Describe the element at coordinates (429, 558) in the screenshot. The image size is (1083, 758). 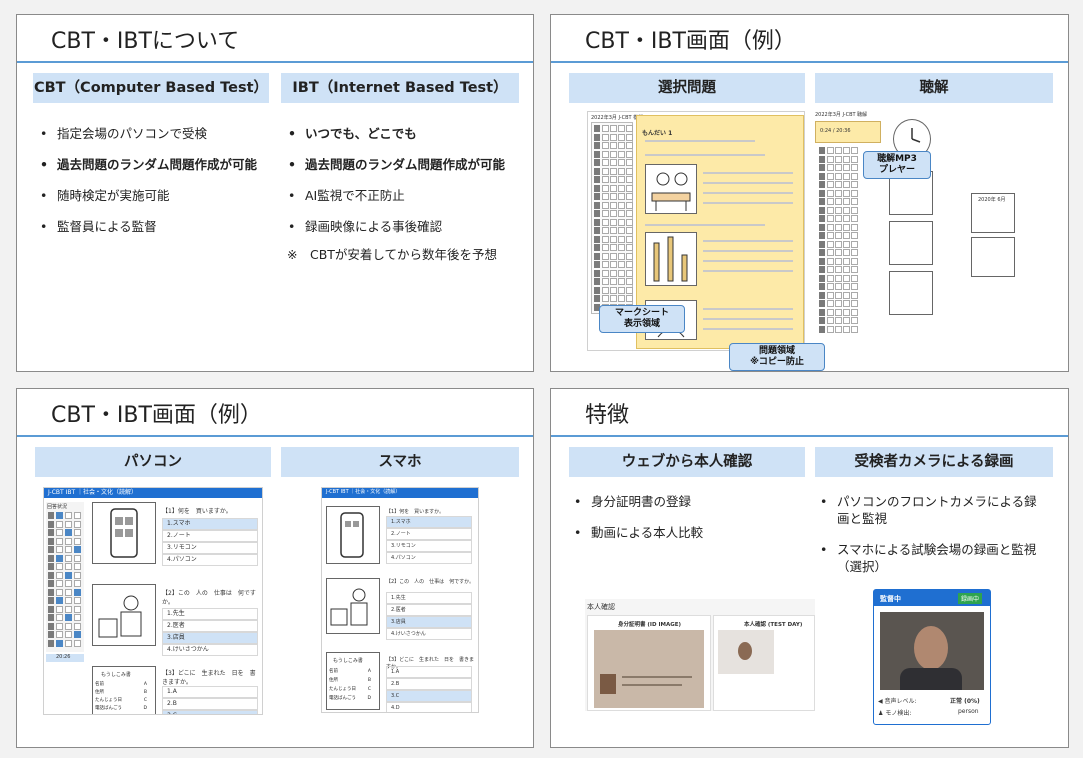
I see `answer-option: 4.パソコン` at that location.